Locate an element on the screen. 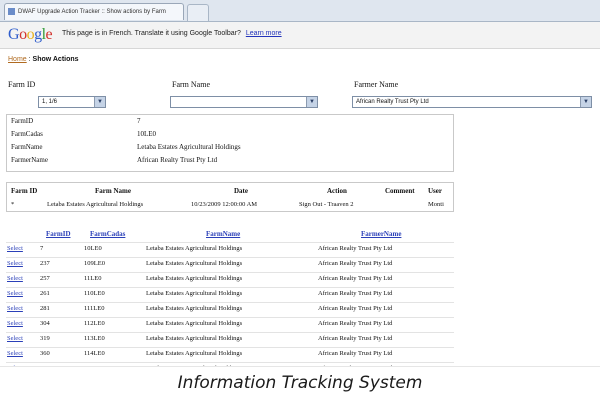  farm-name-select: ▼ is located at coordinates (244, 102).